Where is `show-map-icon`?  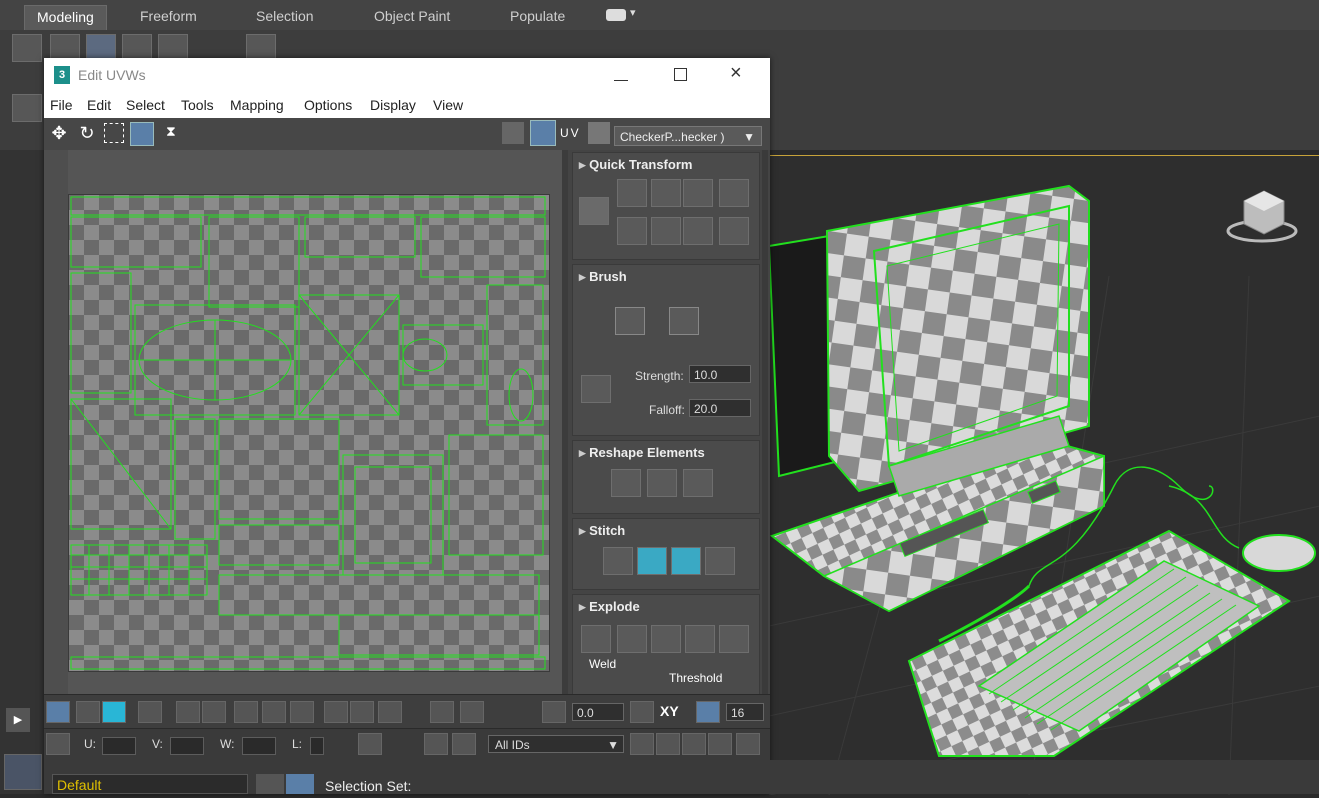
show-map-icon is located at coordinates (543, 133).